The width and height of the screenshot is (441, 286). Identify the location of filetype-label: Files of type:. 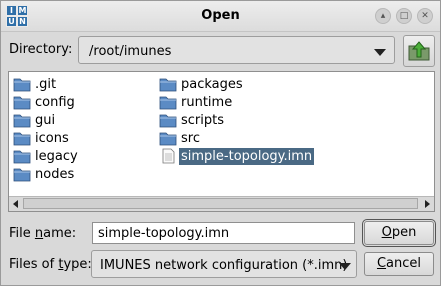
(50, 264).